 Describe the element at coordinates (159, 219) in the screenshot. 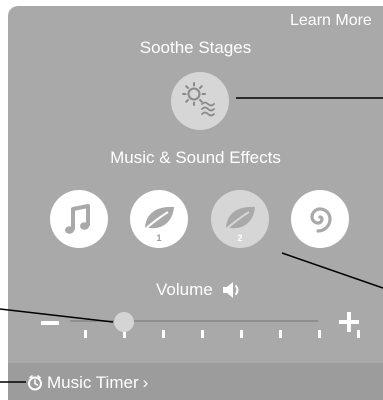

I see `nature-sound-1-button: 1` at that location.